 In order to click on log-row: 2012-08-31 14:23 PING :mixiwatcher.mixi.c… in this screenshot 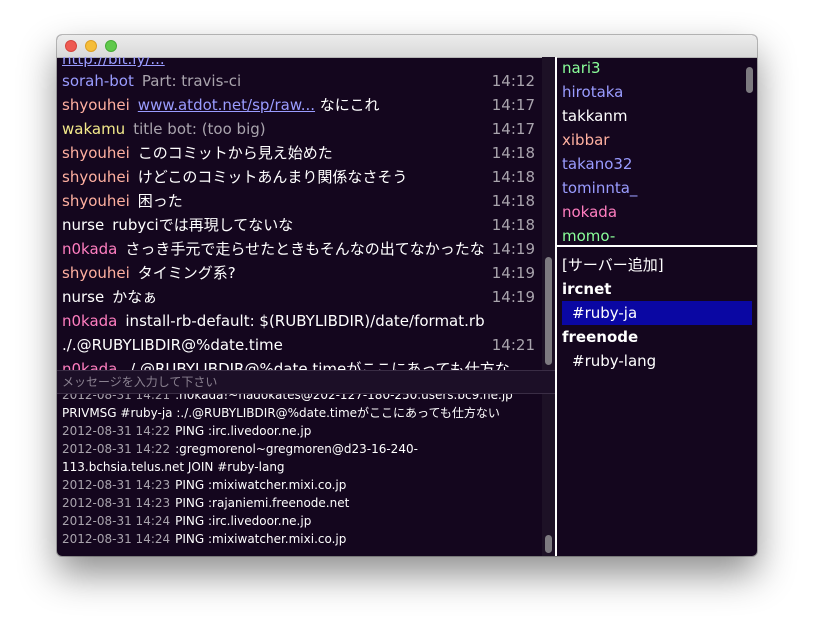, I will do `click(301, 485)`.